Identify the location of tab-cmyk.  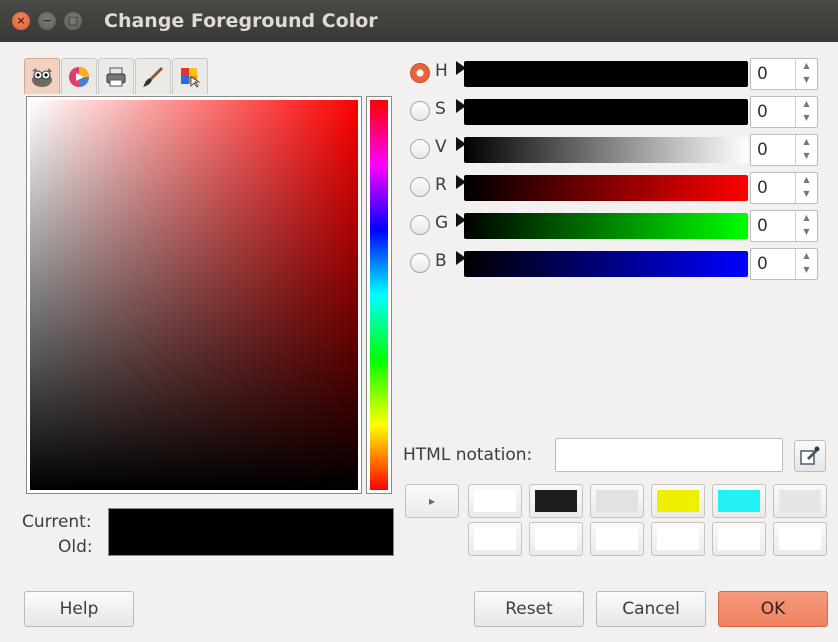
(116, 76).